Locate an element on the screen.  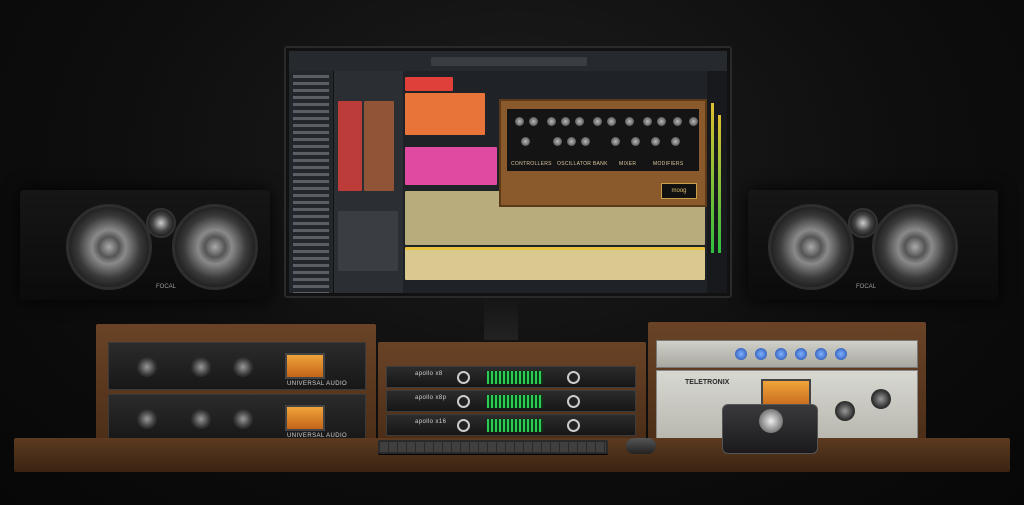
right-woofer is located at coordinates (811, 247).